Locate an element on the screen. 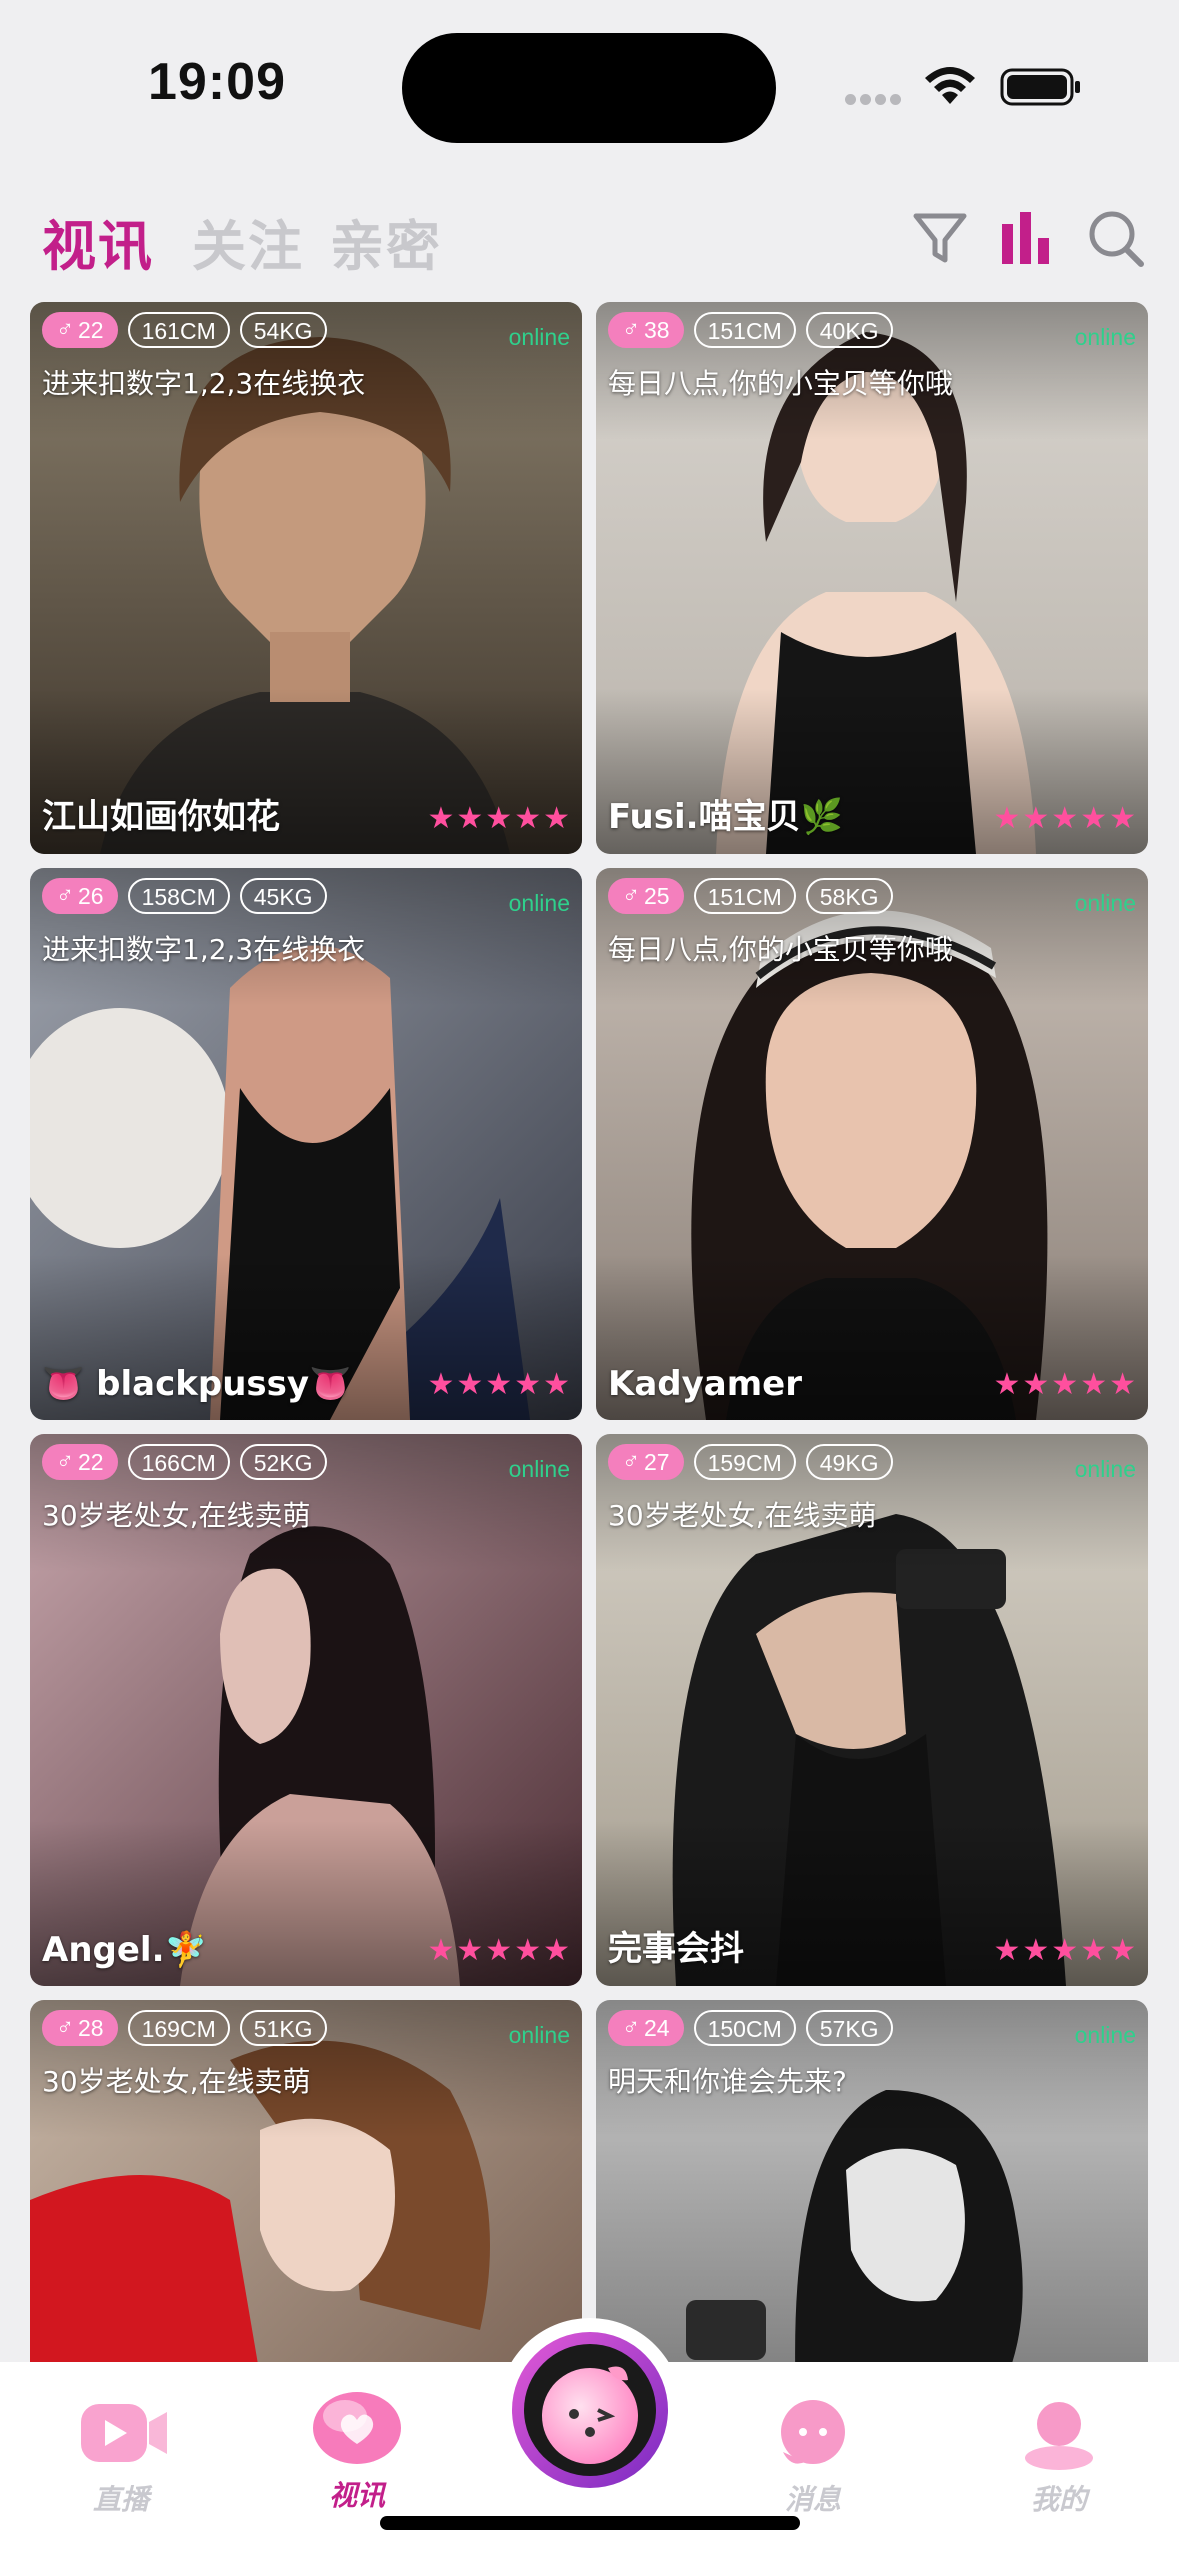  video-chat-icon is located at coordinates (357, 2428).